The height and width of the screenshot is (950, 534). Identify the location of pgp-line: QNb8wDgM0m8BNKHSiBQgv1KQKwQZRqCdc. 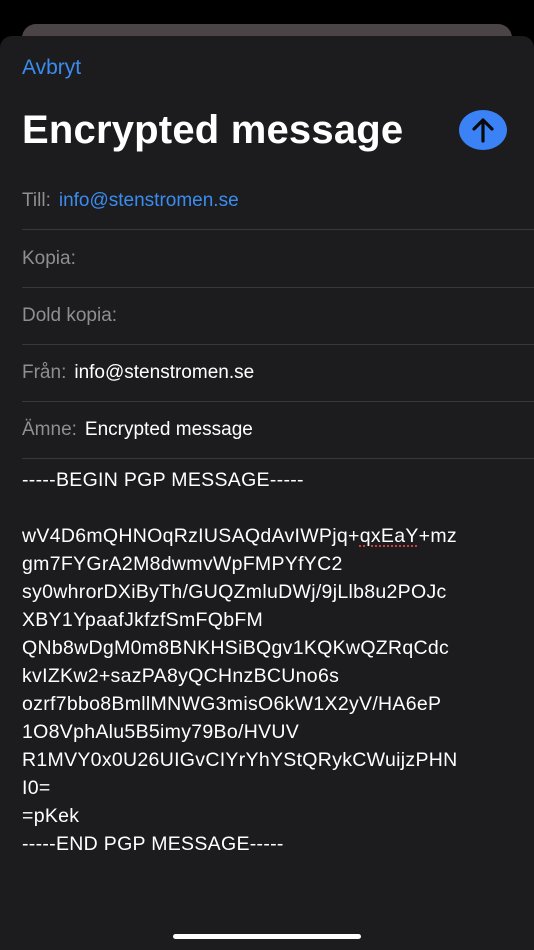
(236, 648).